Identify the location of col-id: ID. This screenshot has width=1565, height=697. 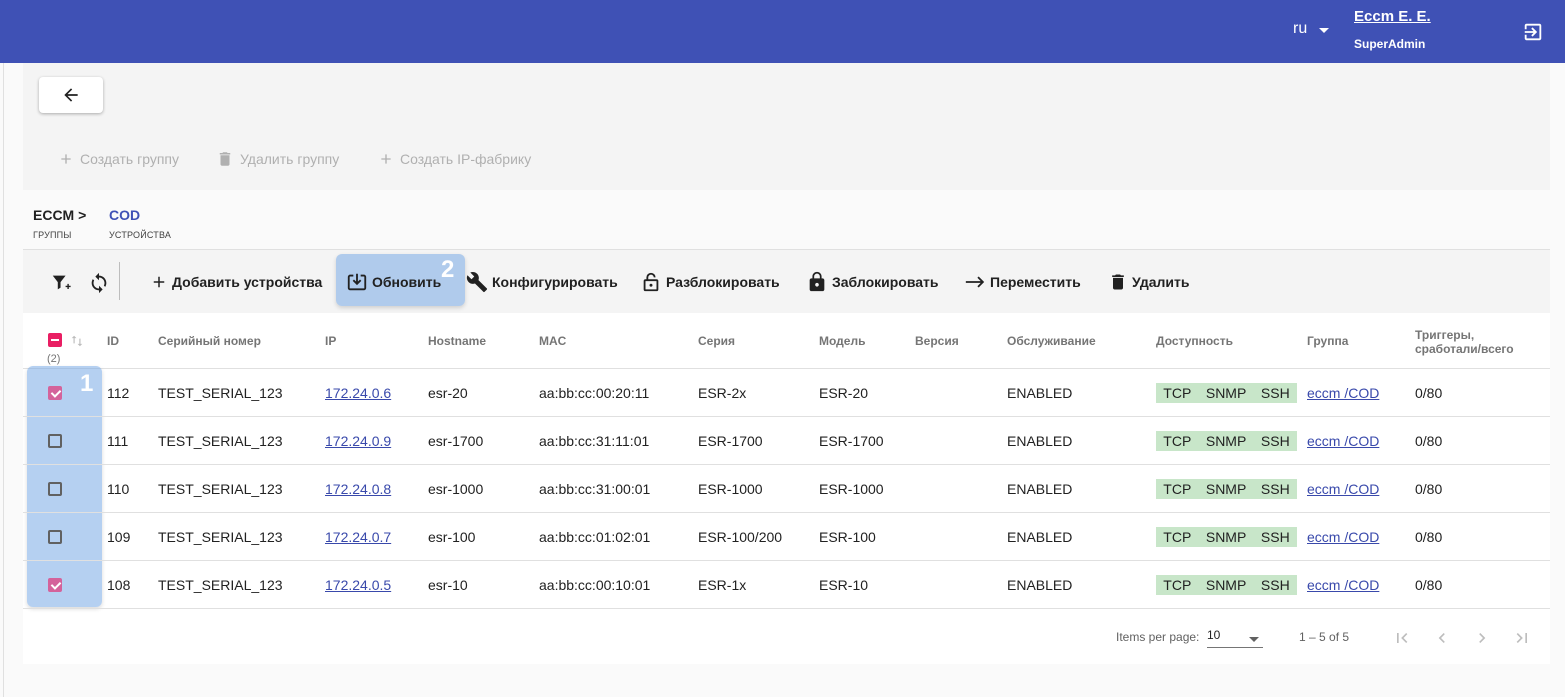
(113, 341).